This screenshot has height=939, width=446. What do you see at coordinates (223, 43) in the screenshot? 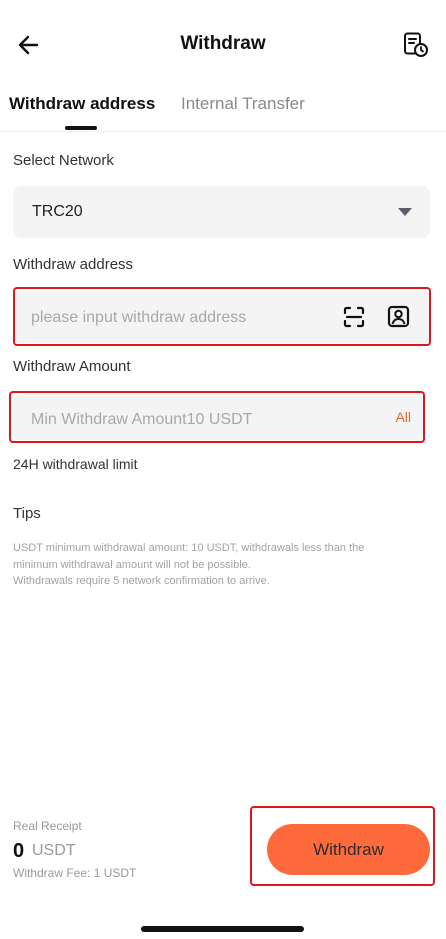
I see `page-title: Withdraw` at bounding box center [223, 43].